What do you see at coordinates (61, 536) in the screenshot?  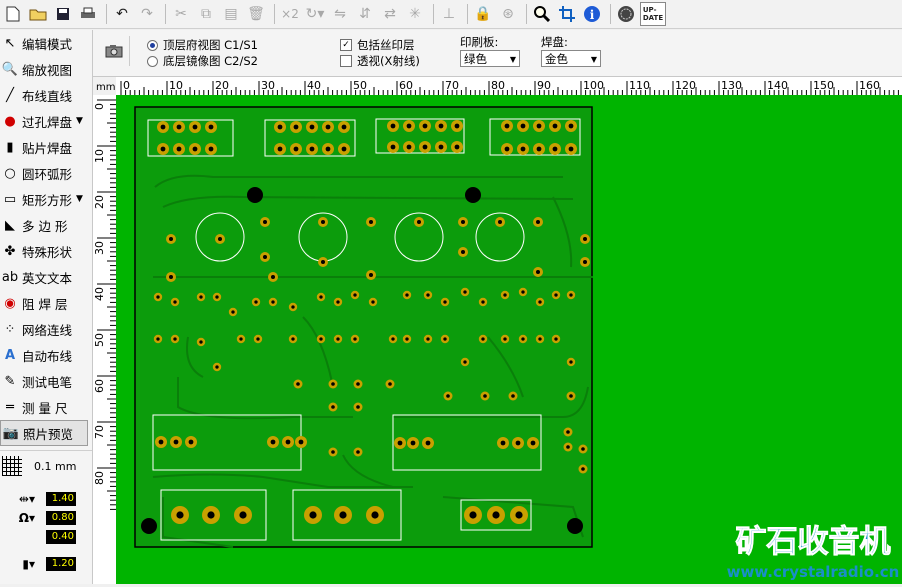 I see `pad-inner-value: 0.40` at bounding box center [61, 536].